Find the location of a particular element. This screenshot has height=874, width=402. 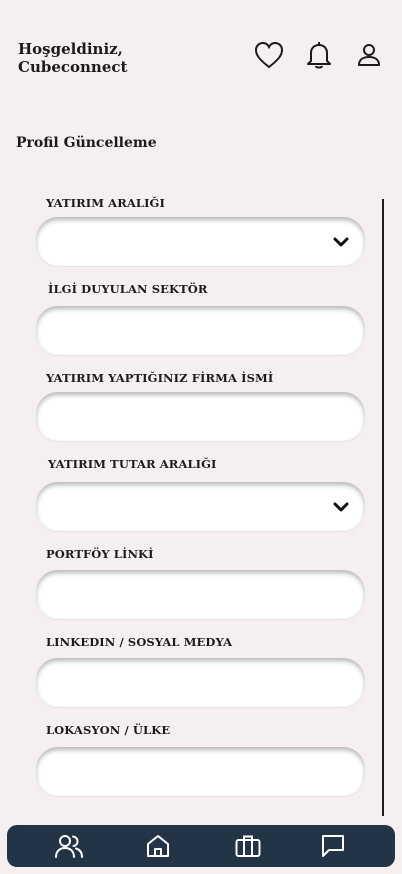

location-country-input is located at coordinates (200, 771).